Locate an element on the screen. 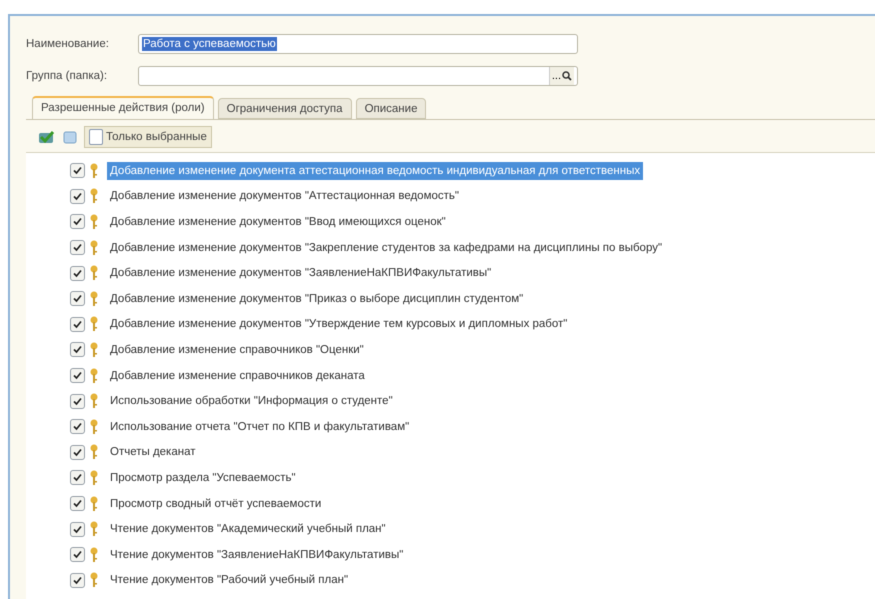 The width and height of the screenshot is (875, 599). role-item: Чтение документов "Рабочий учебный план" is located at coordinates (229, 580).